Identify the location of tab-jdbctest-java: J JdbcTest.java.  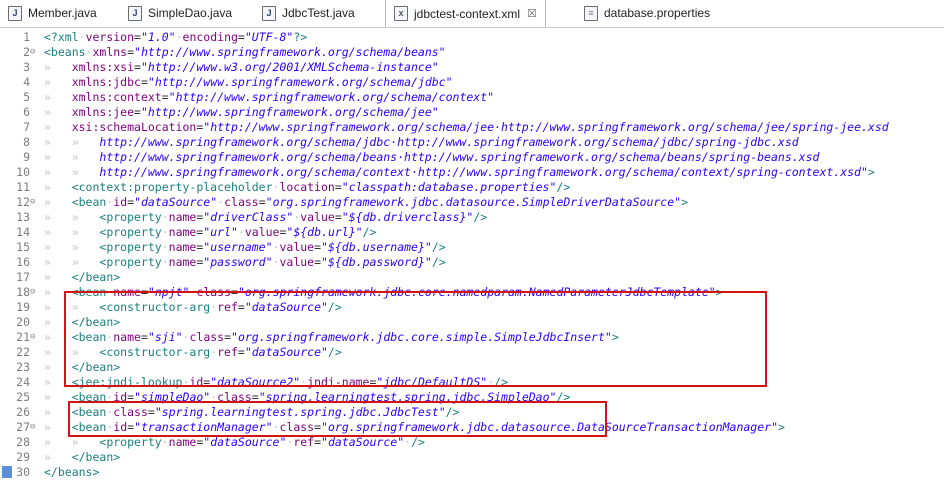
(308, 13).